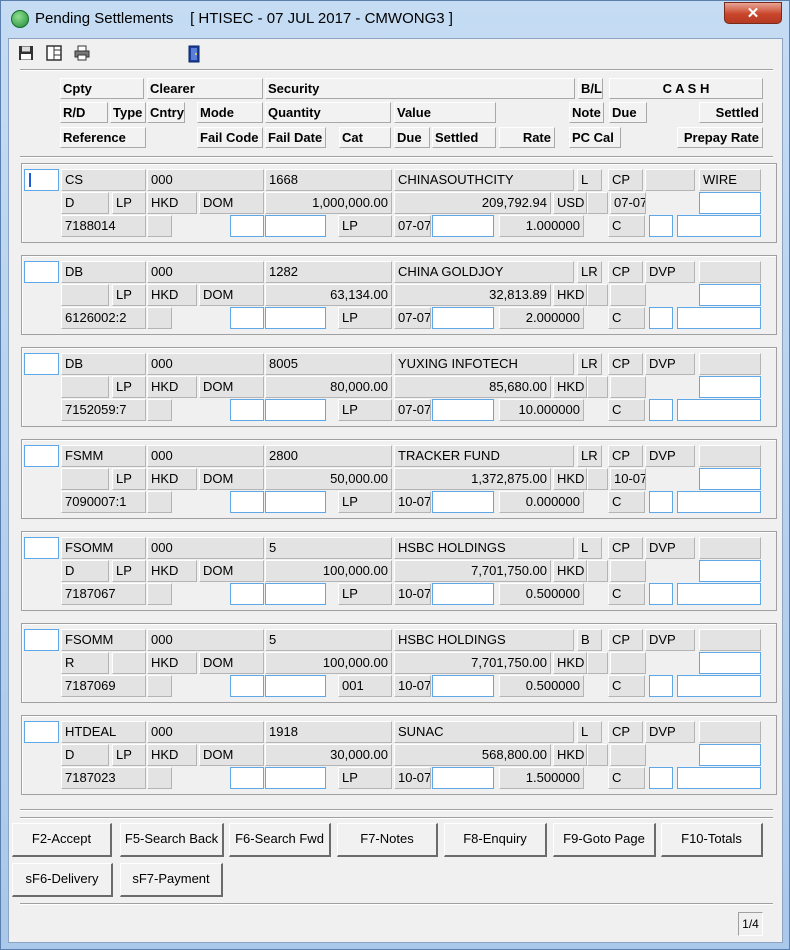 The width and height of the screenshot is (790, 950). What do you see at coordinates (712, 840) in the screenshot?
I see `totals-button: F10-Totals` at bounding box center [712, 840].